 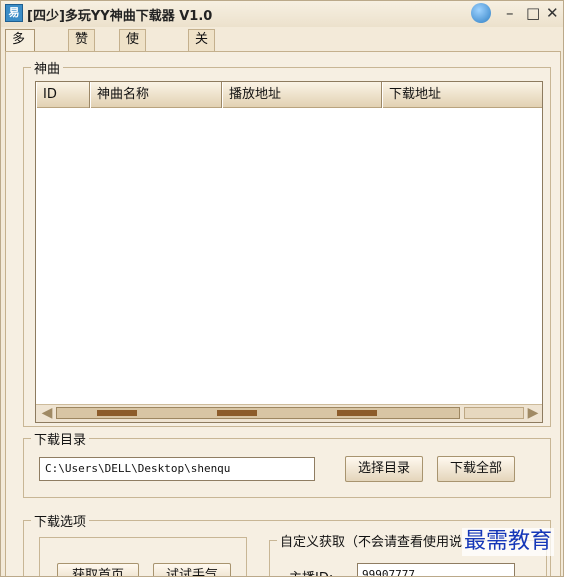 I want to click on minimize-button: –, so click(x=510, y=13).